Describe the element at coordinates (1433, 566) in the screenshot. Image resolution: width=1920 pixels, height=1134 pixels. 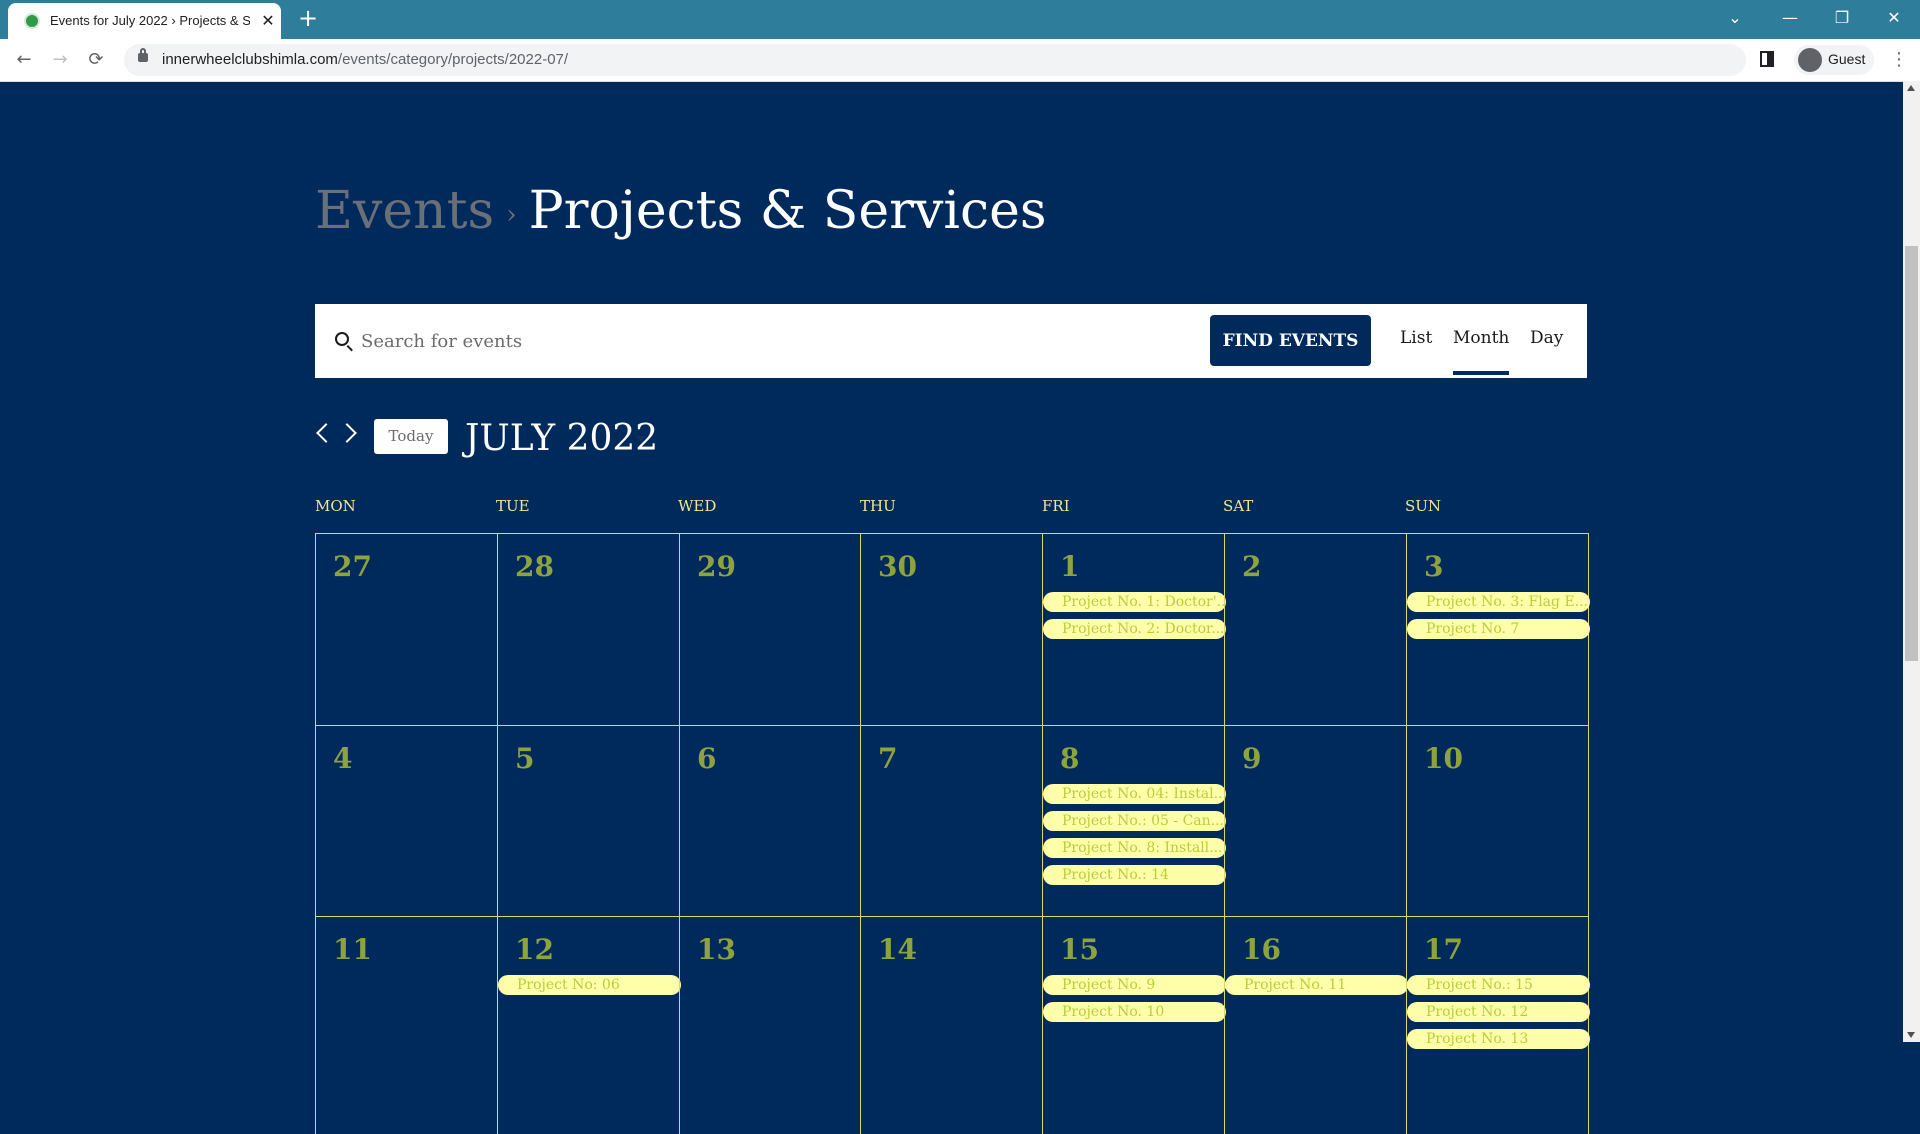
I see `day-number: 3` at that location.